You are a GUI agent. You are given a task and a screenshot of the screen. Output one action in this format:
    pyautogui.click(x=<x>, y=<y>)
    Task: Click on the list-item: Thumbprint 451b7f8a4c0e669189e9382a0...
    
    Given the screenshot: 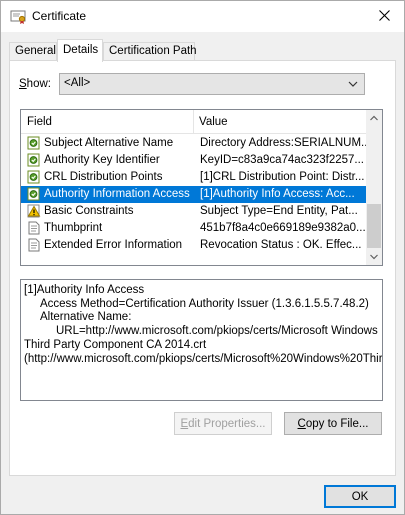 What is the action you would take?
    pyautogui.click(x=194, y=228)
    